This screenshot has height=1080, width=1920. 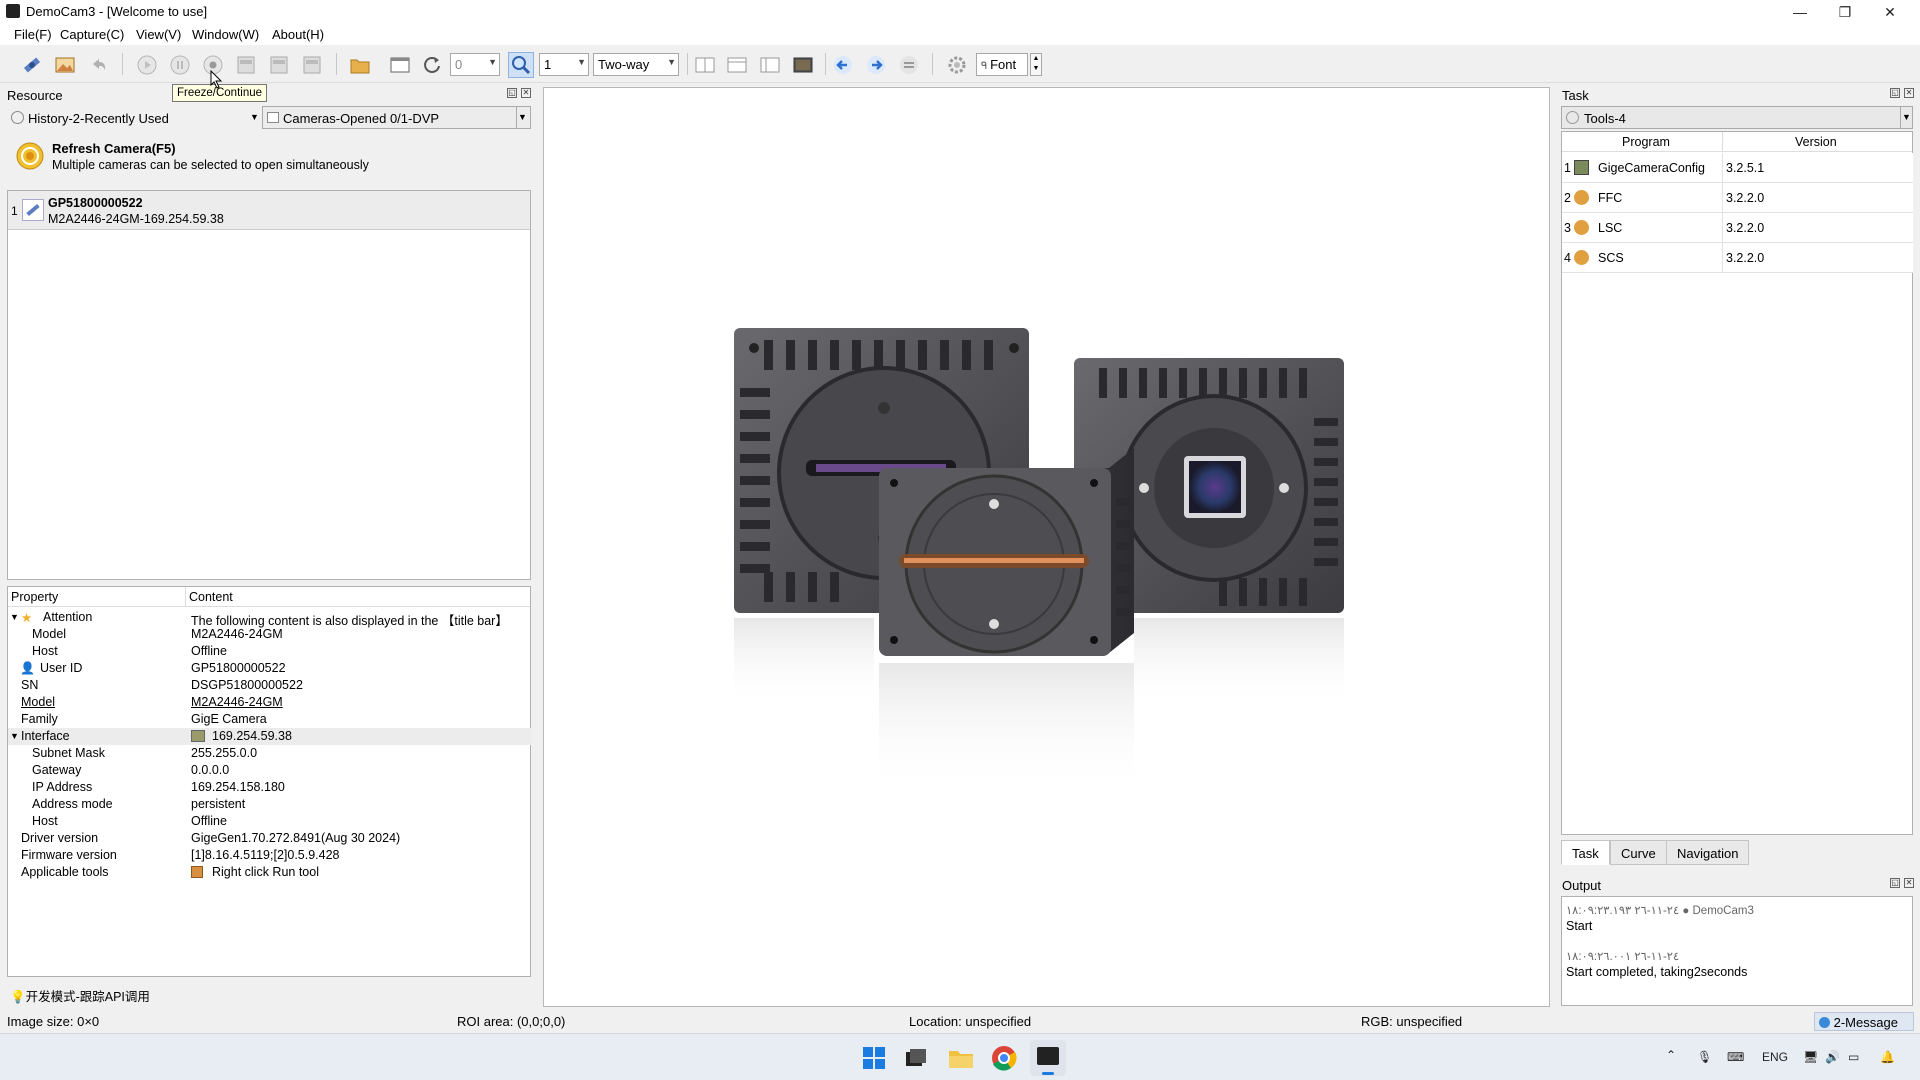 I want to click on menu-about: About(H), so click(x=298, y=34).